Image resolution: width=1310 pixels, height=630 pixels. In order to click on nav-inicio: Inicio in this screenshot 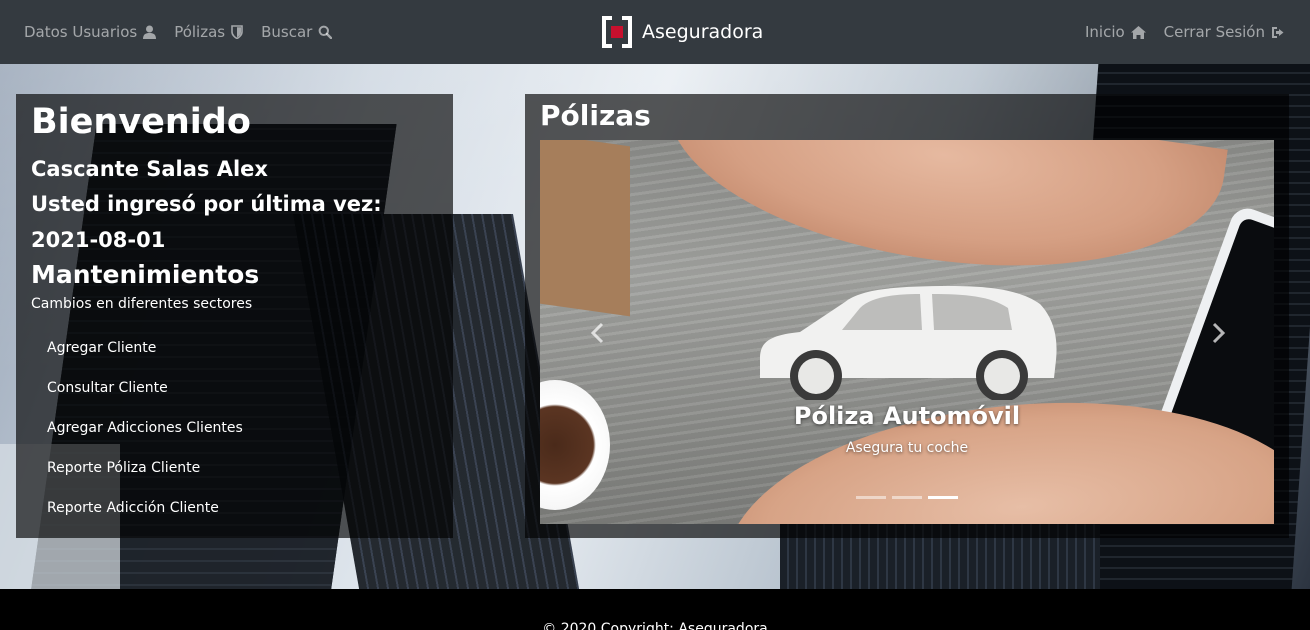, I will do `click(1115, 32)`.